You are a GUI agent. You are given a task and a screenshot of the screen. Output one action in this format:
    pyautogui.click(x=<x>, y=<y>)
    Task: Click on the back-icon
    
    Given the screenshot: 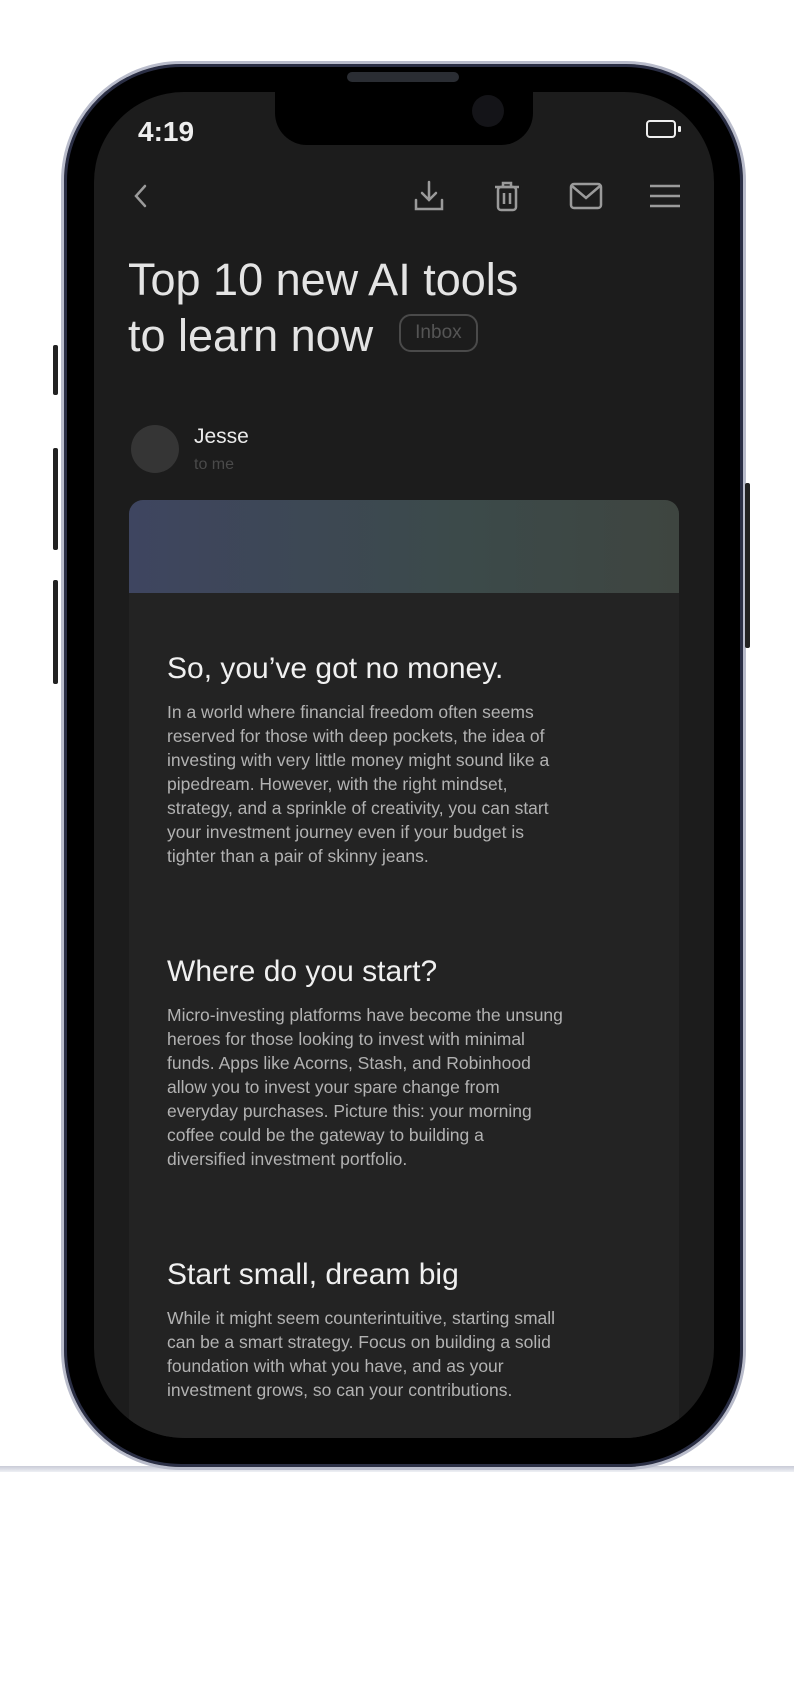 What is the action you would take?
    pyautogui.click(x=141, y=196)
    